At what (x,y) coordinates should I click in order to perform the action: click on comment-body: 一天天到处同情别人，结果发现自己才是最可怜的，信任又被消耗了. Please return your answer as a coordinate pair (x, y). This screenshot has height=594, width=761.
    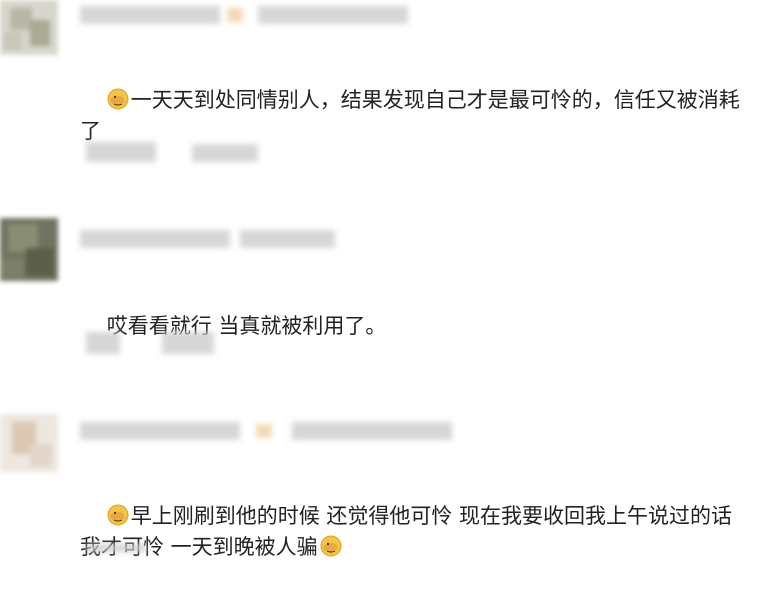
    Looking at the image, I should click on (410, 115).